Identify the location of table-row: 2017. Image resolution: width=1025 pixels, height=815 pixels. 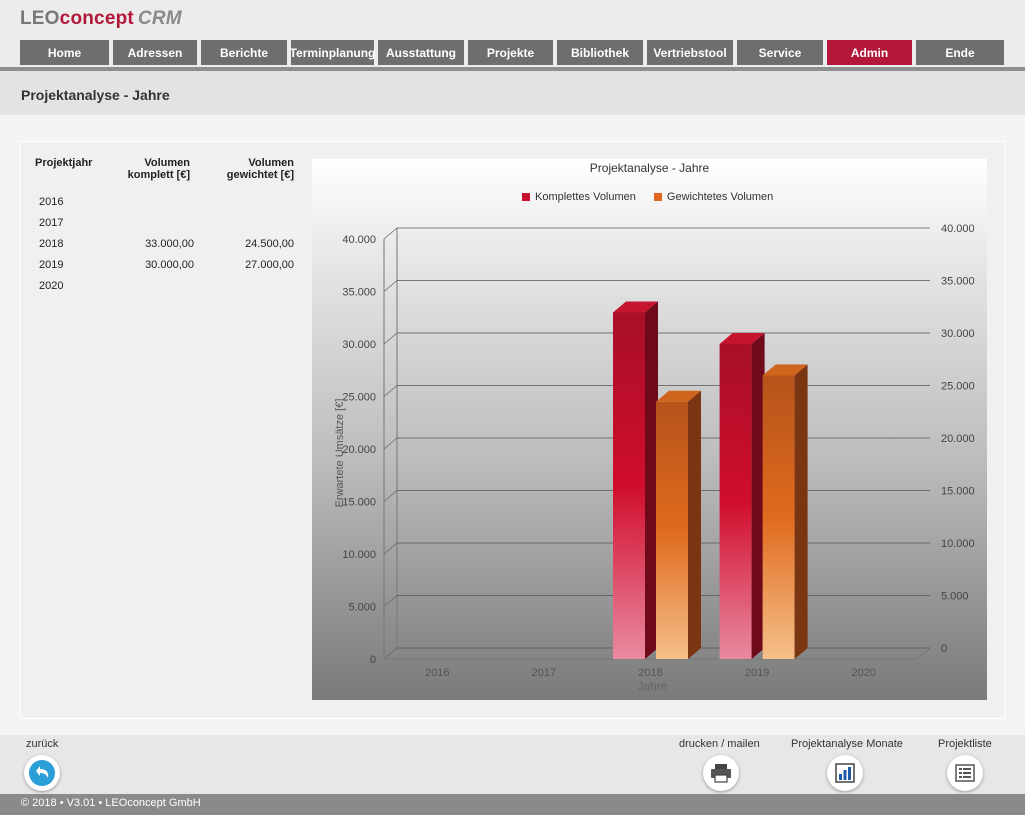
(51, 223).